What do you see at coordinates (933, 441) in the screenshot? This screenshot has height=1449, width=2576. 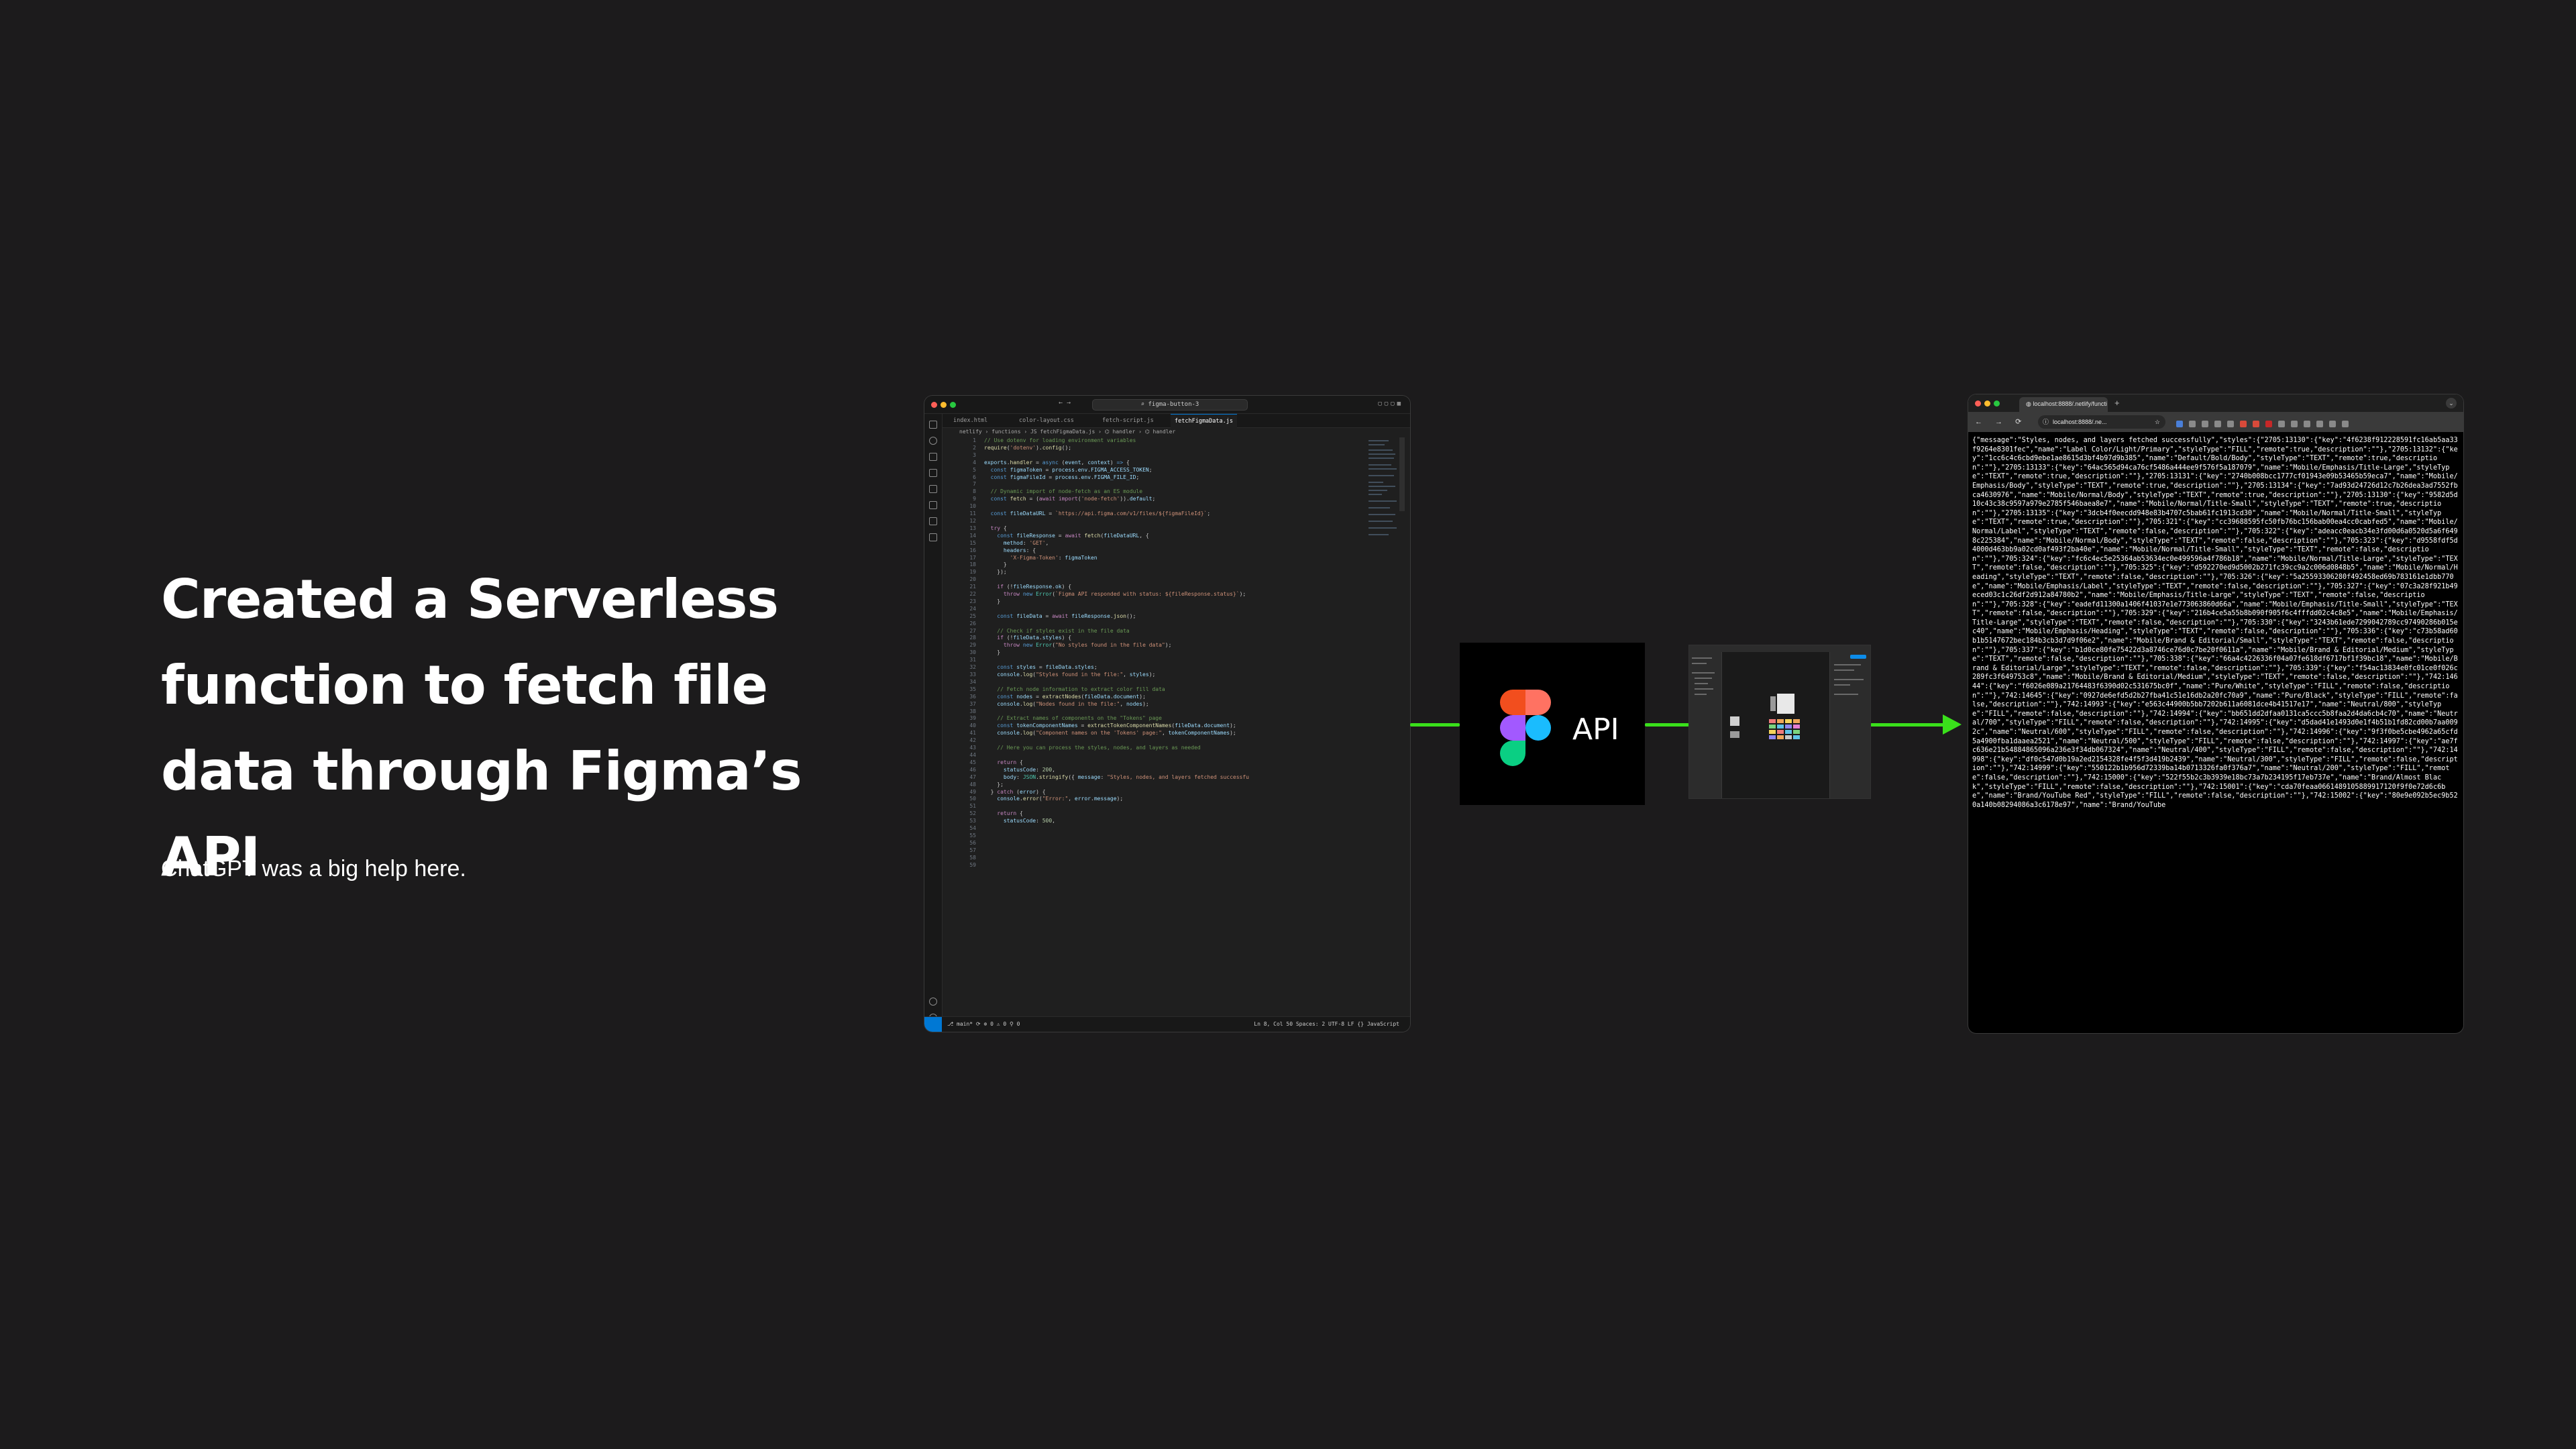 I see `search-icon` at bounding box center [933, 441].